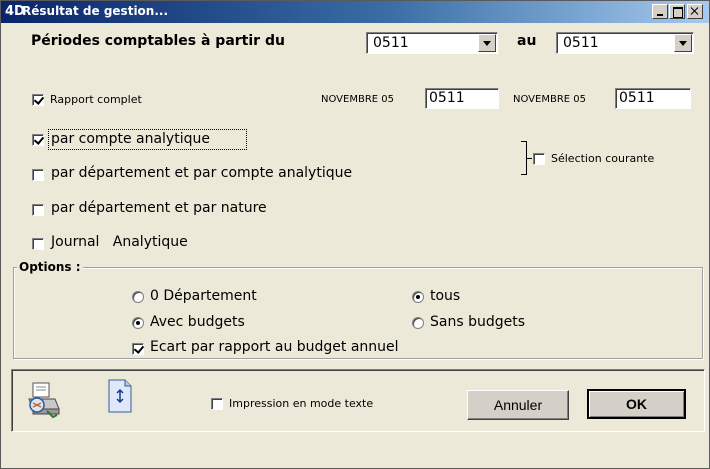  I want to click on impression-texte-checkbox, so click(217, 404).